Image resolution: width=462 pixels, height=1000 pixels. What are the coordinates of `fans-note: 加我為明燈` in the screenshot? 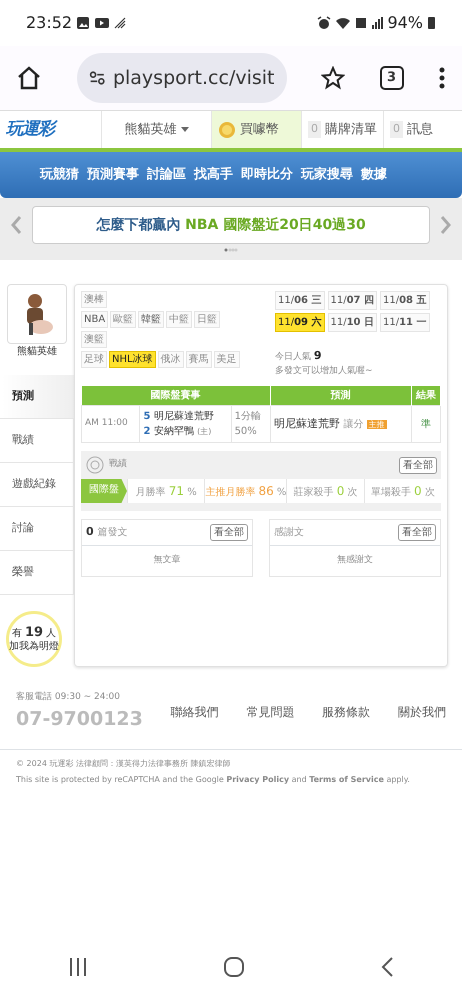 It's located at (34, 646).